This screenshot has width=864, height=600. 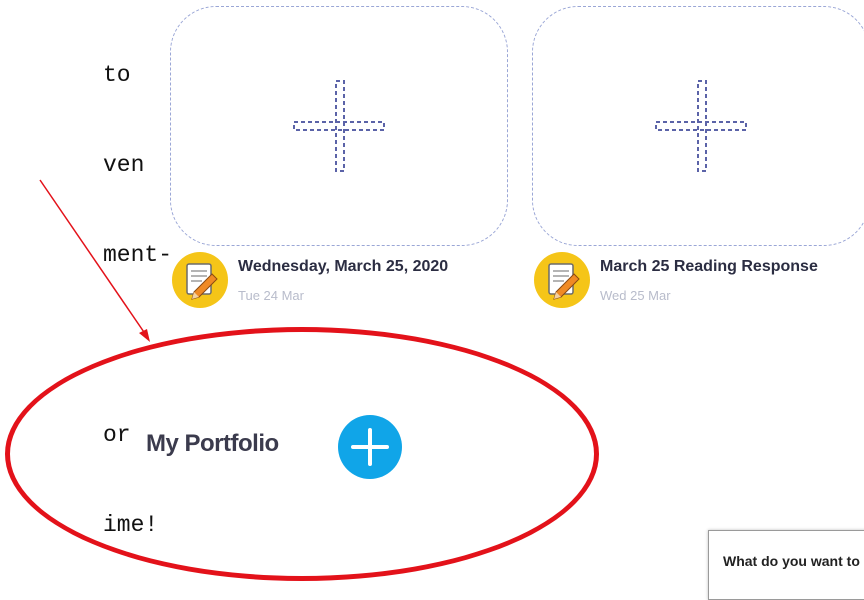 I want to click on assignment-date: Tue 24 Mar, so click(x=271, y=295).